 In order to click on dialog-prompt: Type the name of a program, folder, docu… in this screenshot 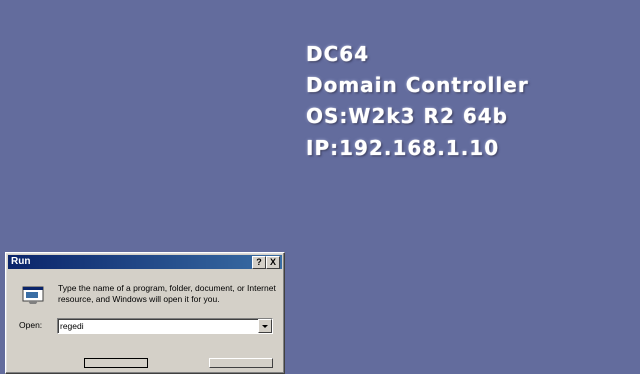, I will do `click(167, 293)`.